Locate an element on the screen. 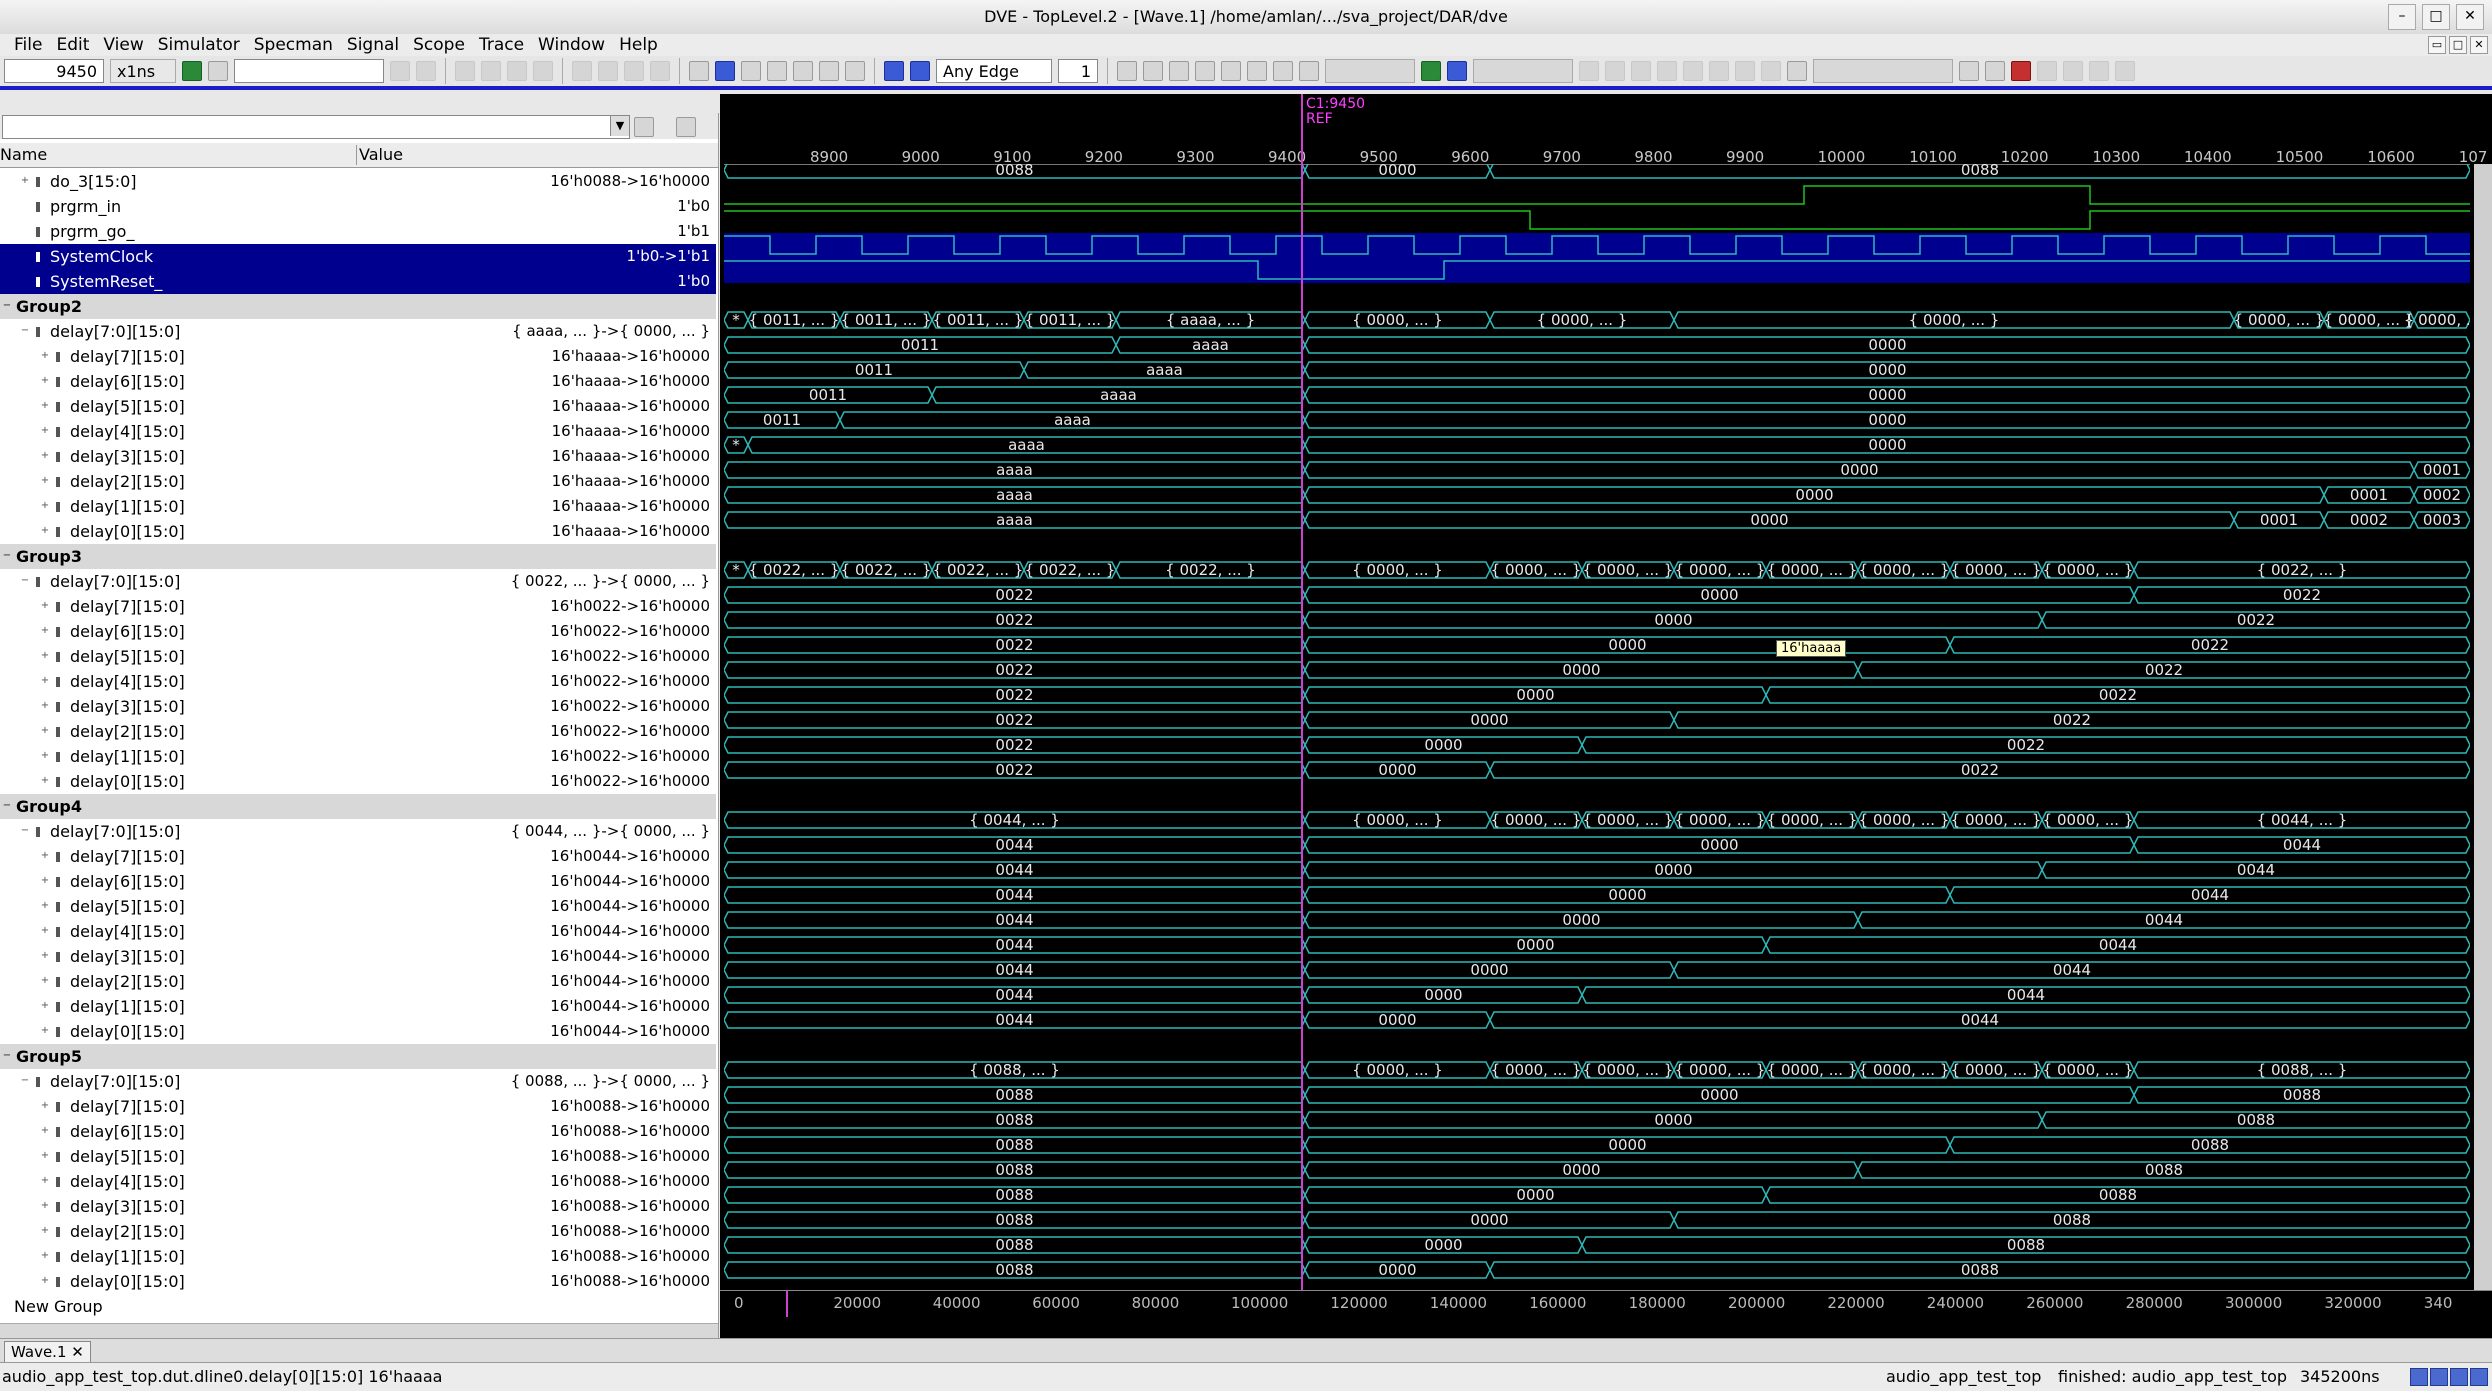 This screenshot has height=1391, width=2492. signal-row: + delay[0][15:0] 16'h0022->16'h0000 is located at coordinates (358, 781).